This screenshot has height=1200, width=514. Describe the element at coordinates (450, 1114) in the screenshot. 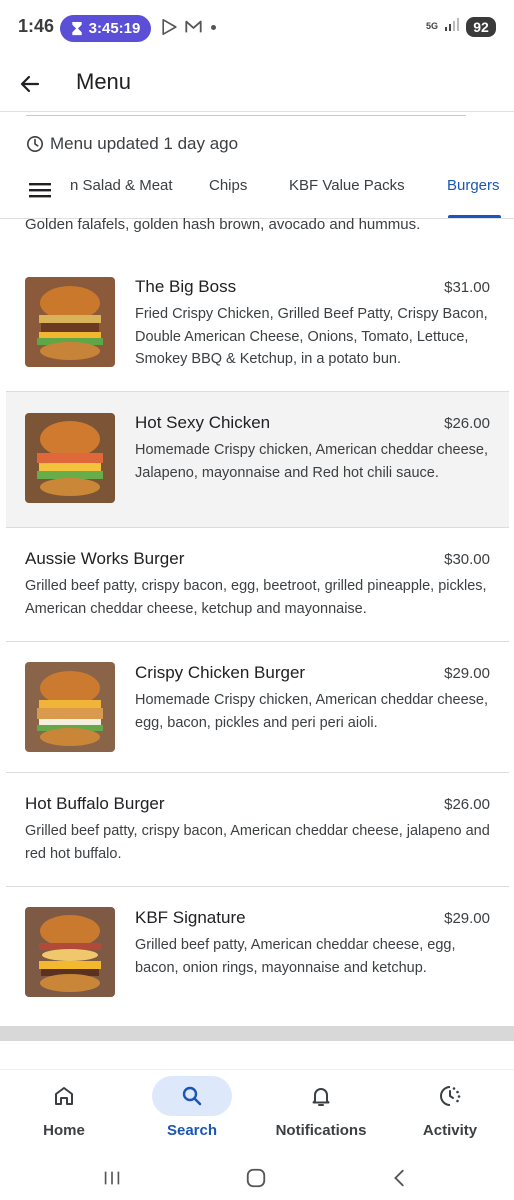

I see `nav-activity: Activity` at that location.